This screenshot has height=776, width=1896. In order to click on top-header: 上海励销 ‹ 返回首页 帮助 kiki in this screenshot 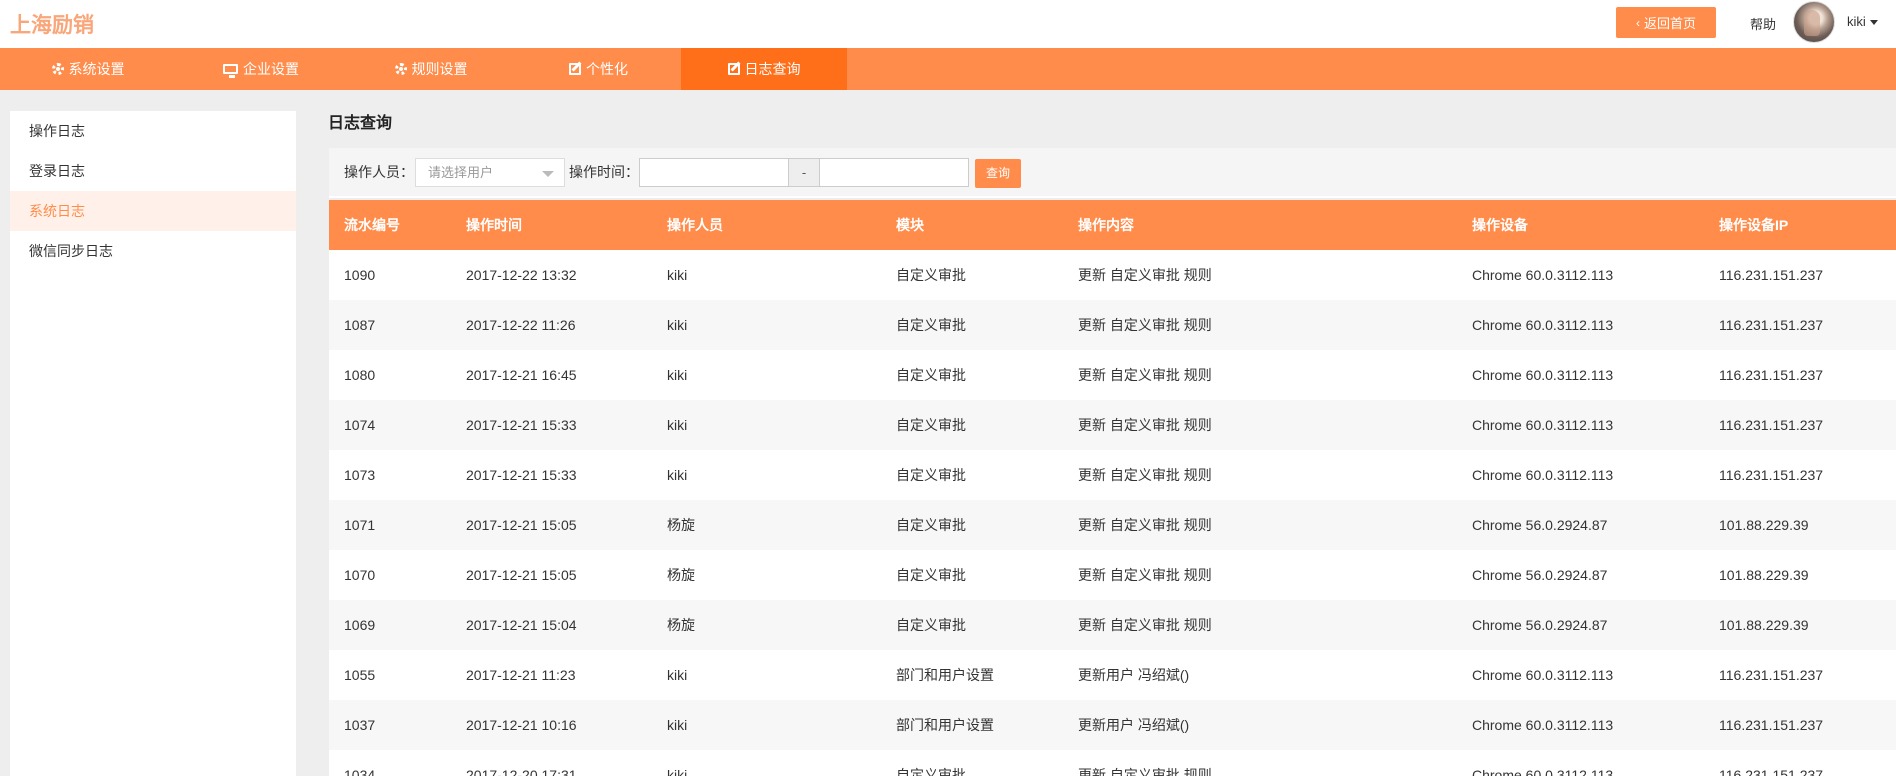, I will do `click(948, 24)`.